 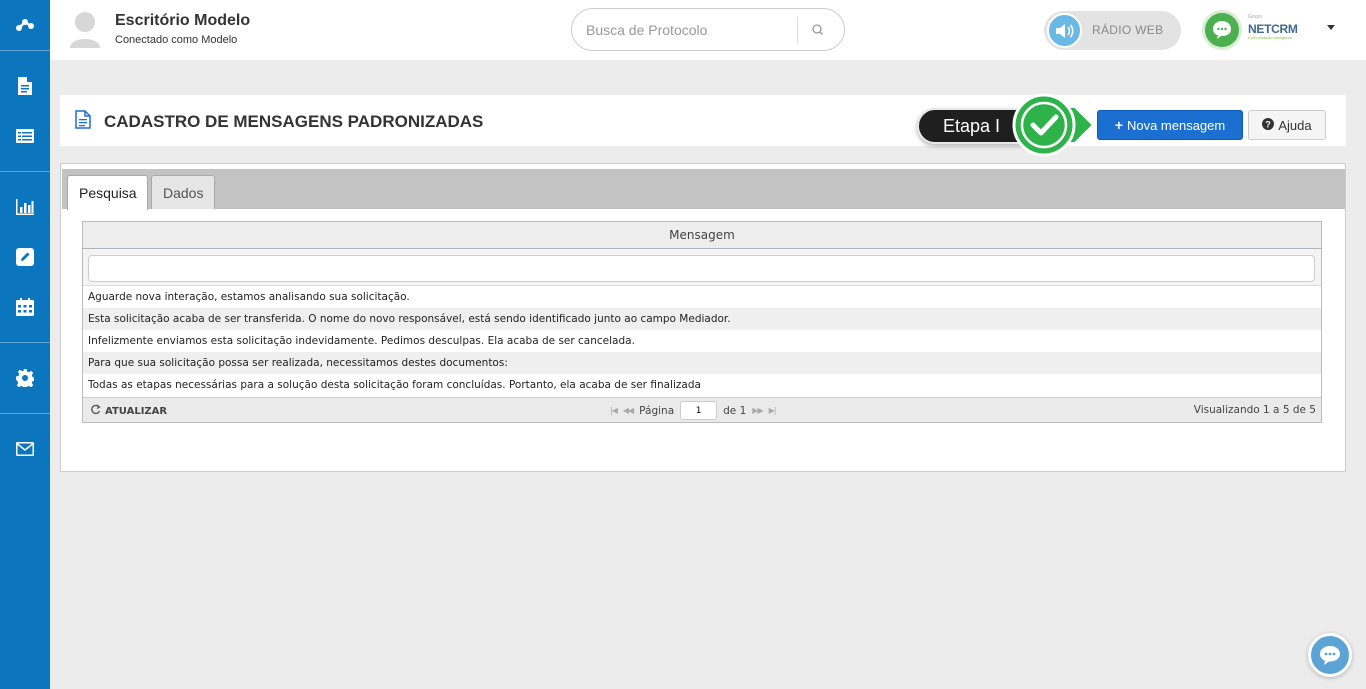 What do you see at coordinates (176, 40) in the screenshot?
I see `connected-as: Conectado como Modelo` at bounding box center [176, 40].